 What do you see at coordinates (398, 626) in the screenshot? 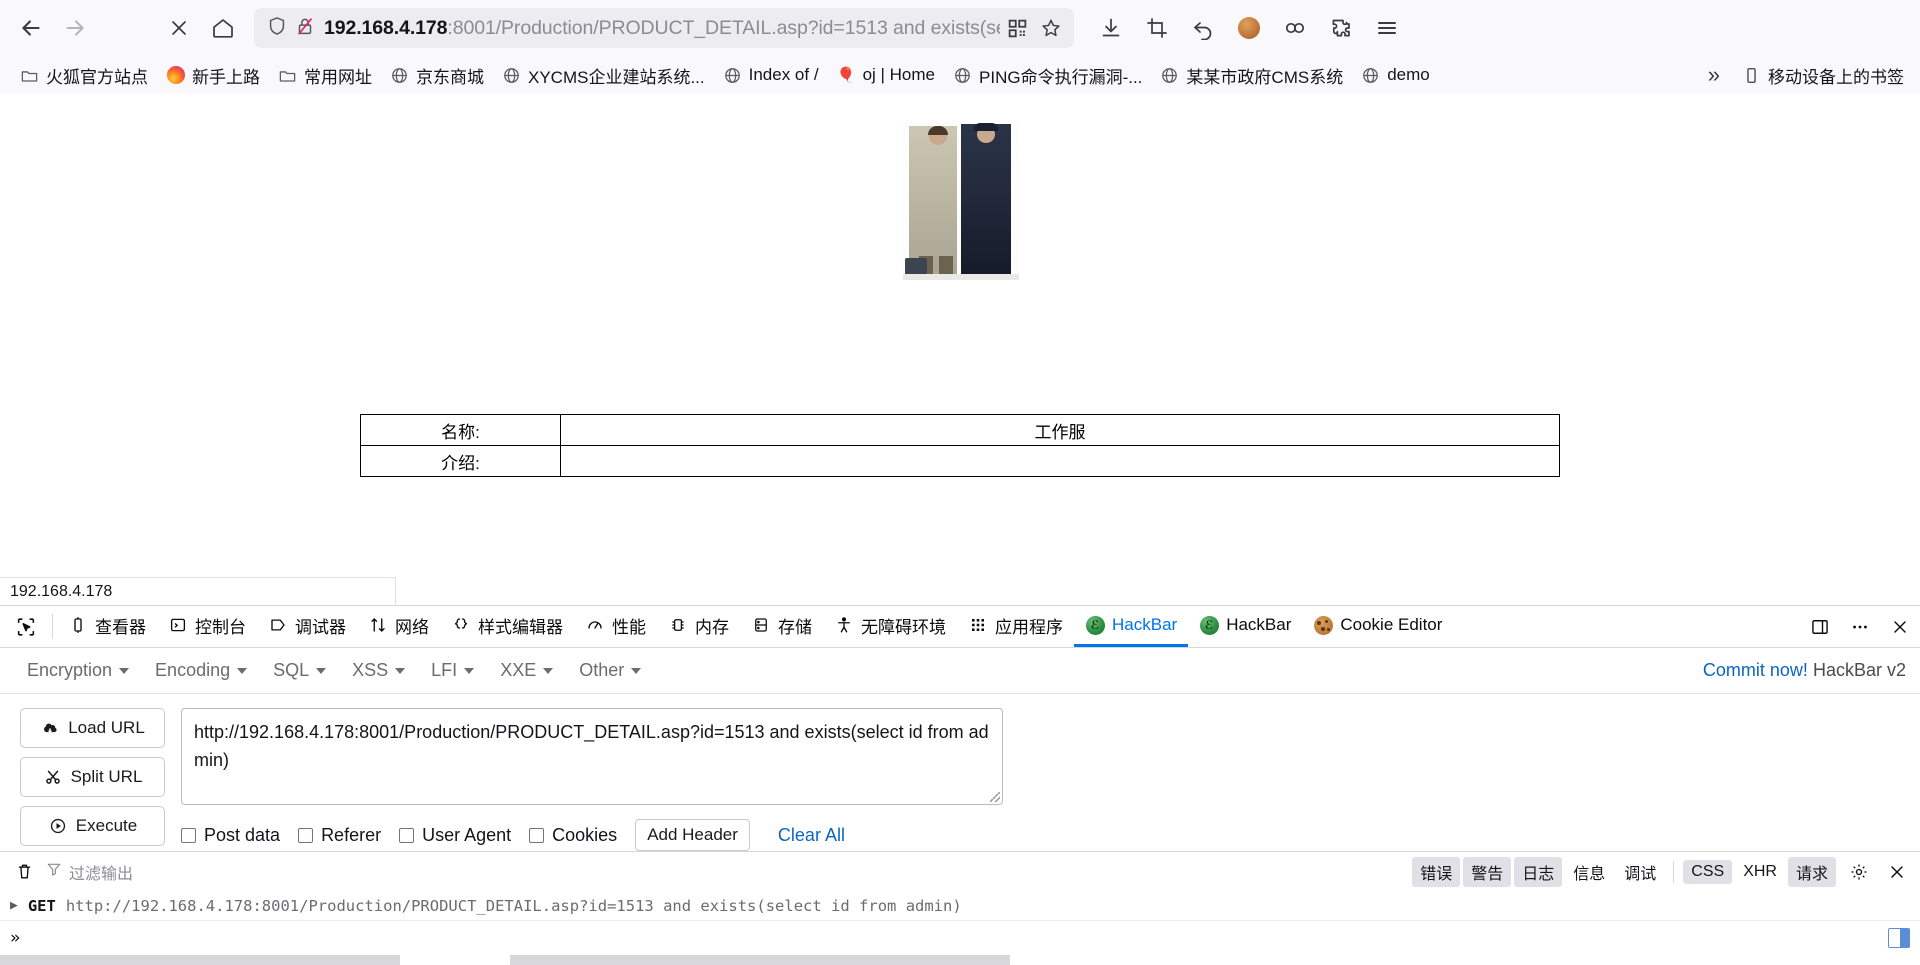
I see `devtools-tab-network: 网络` at bounding box center [398, 626].